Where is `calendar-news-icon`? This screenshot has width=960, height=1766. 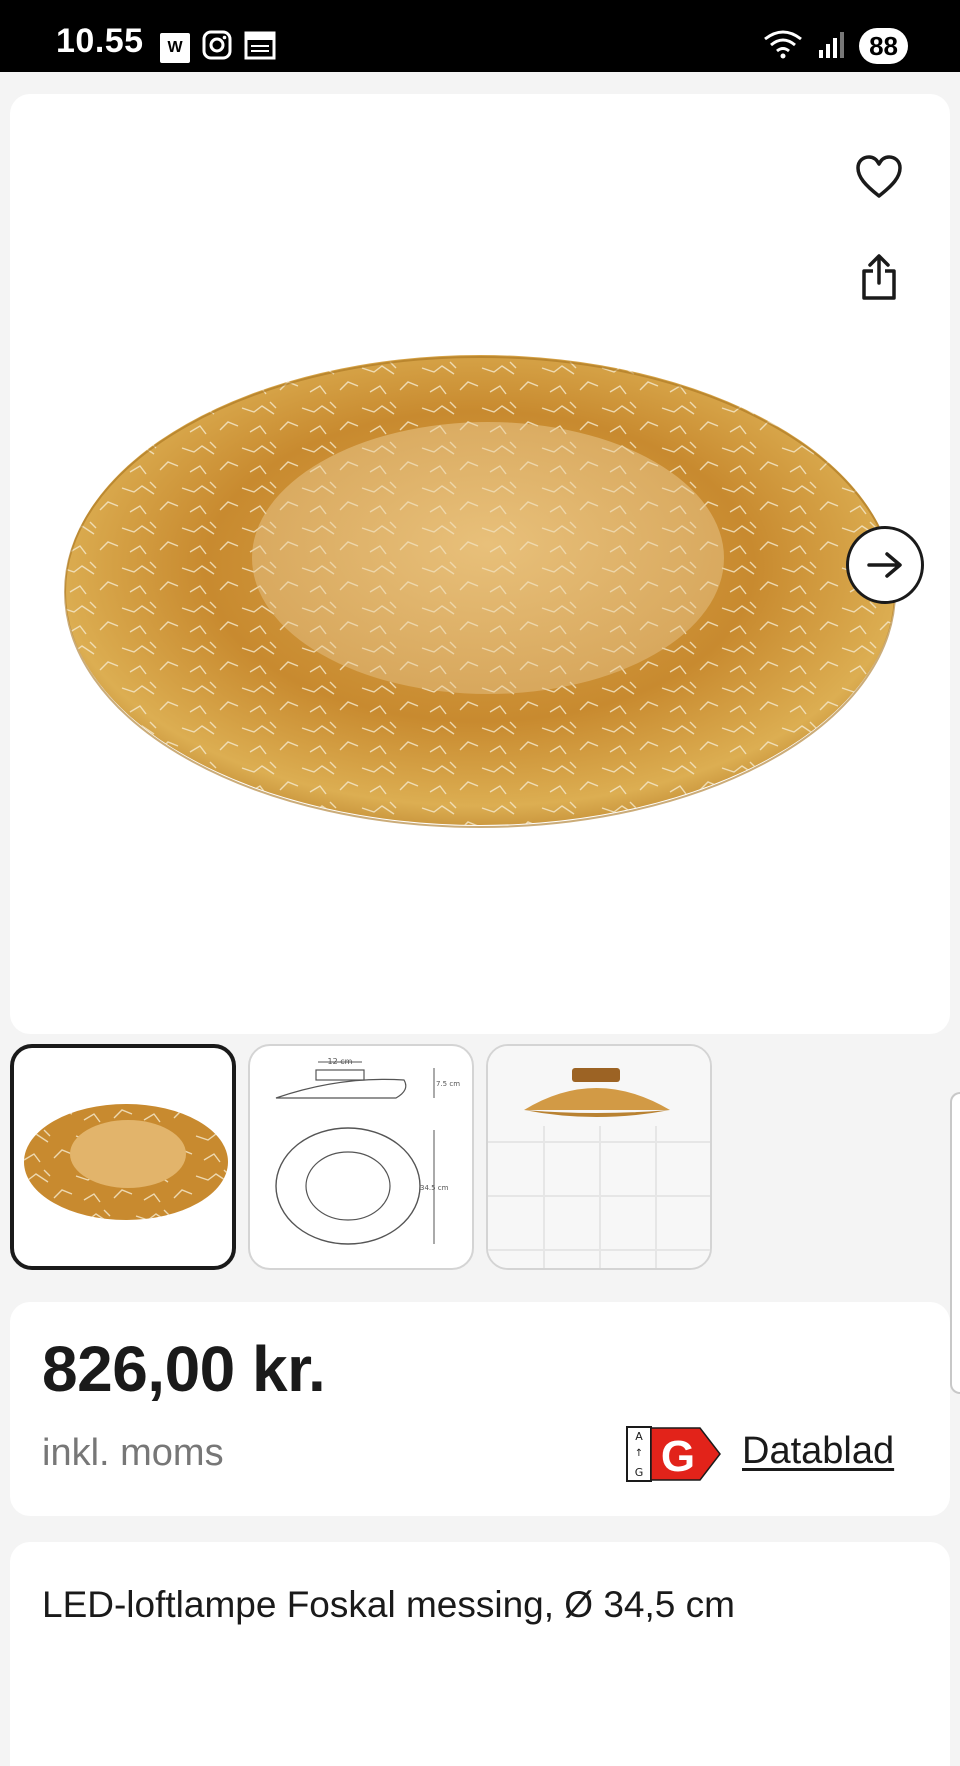
calendar-news-icon is located at coordinates (260, 47).